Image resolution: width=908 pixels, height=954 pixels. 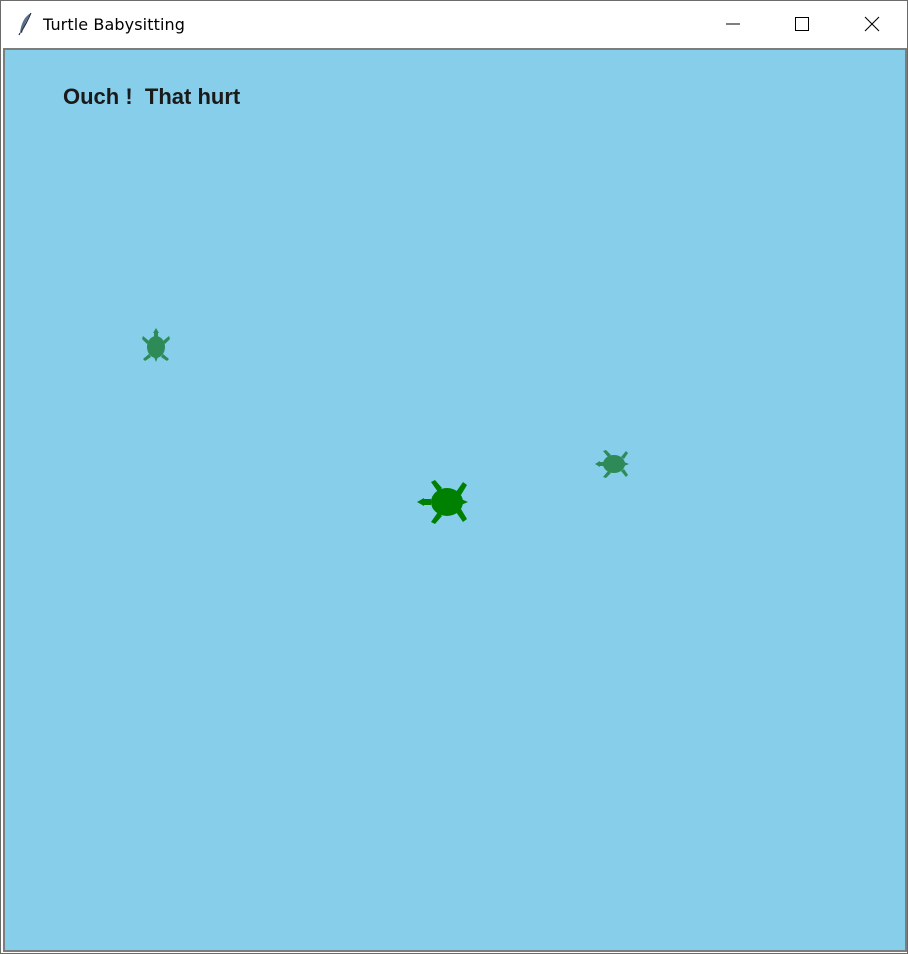 What do you see at coordinates (156, 345) in the screenshot?
I see `baby-turtle-left` at bounding box center [156, 345].